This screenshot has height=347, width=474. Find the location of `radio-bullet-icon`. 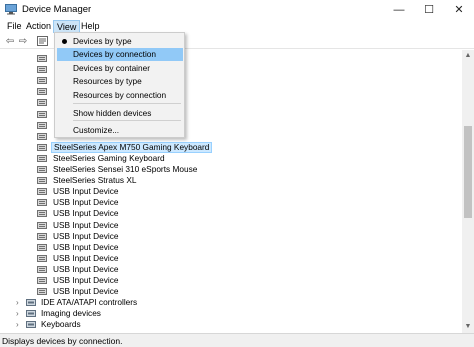

radio-bullet-icon is located at coordinates (64, 41).